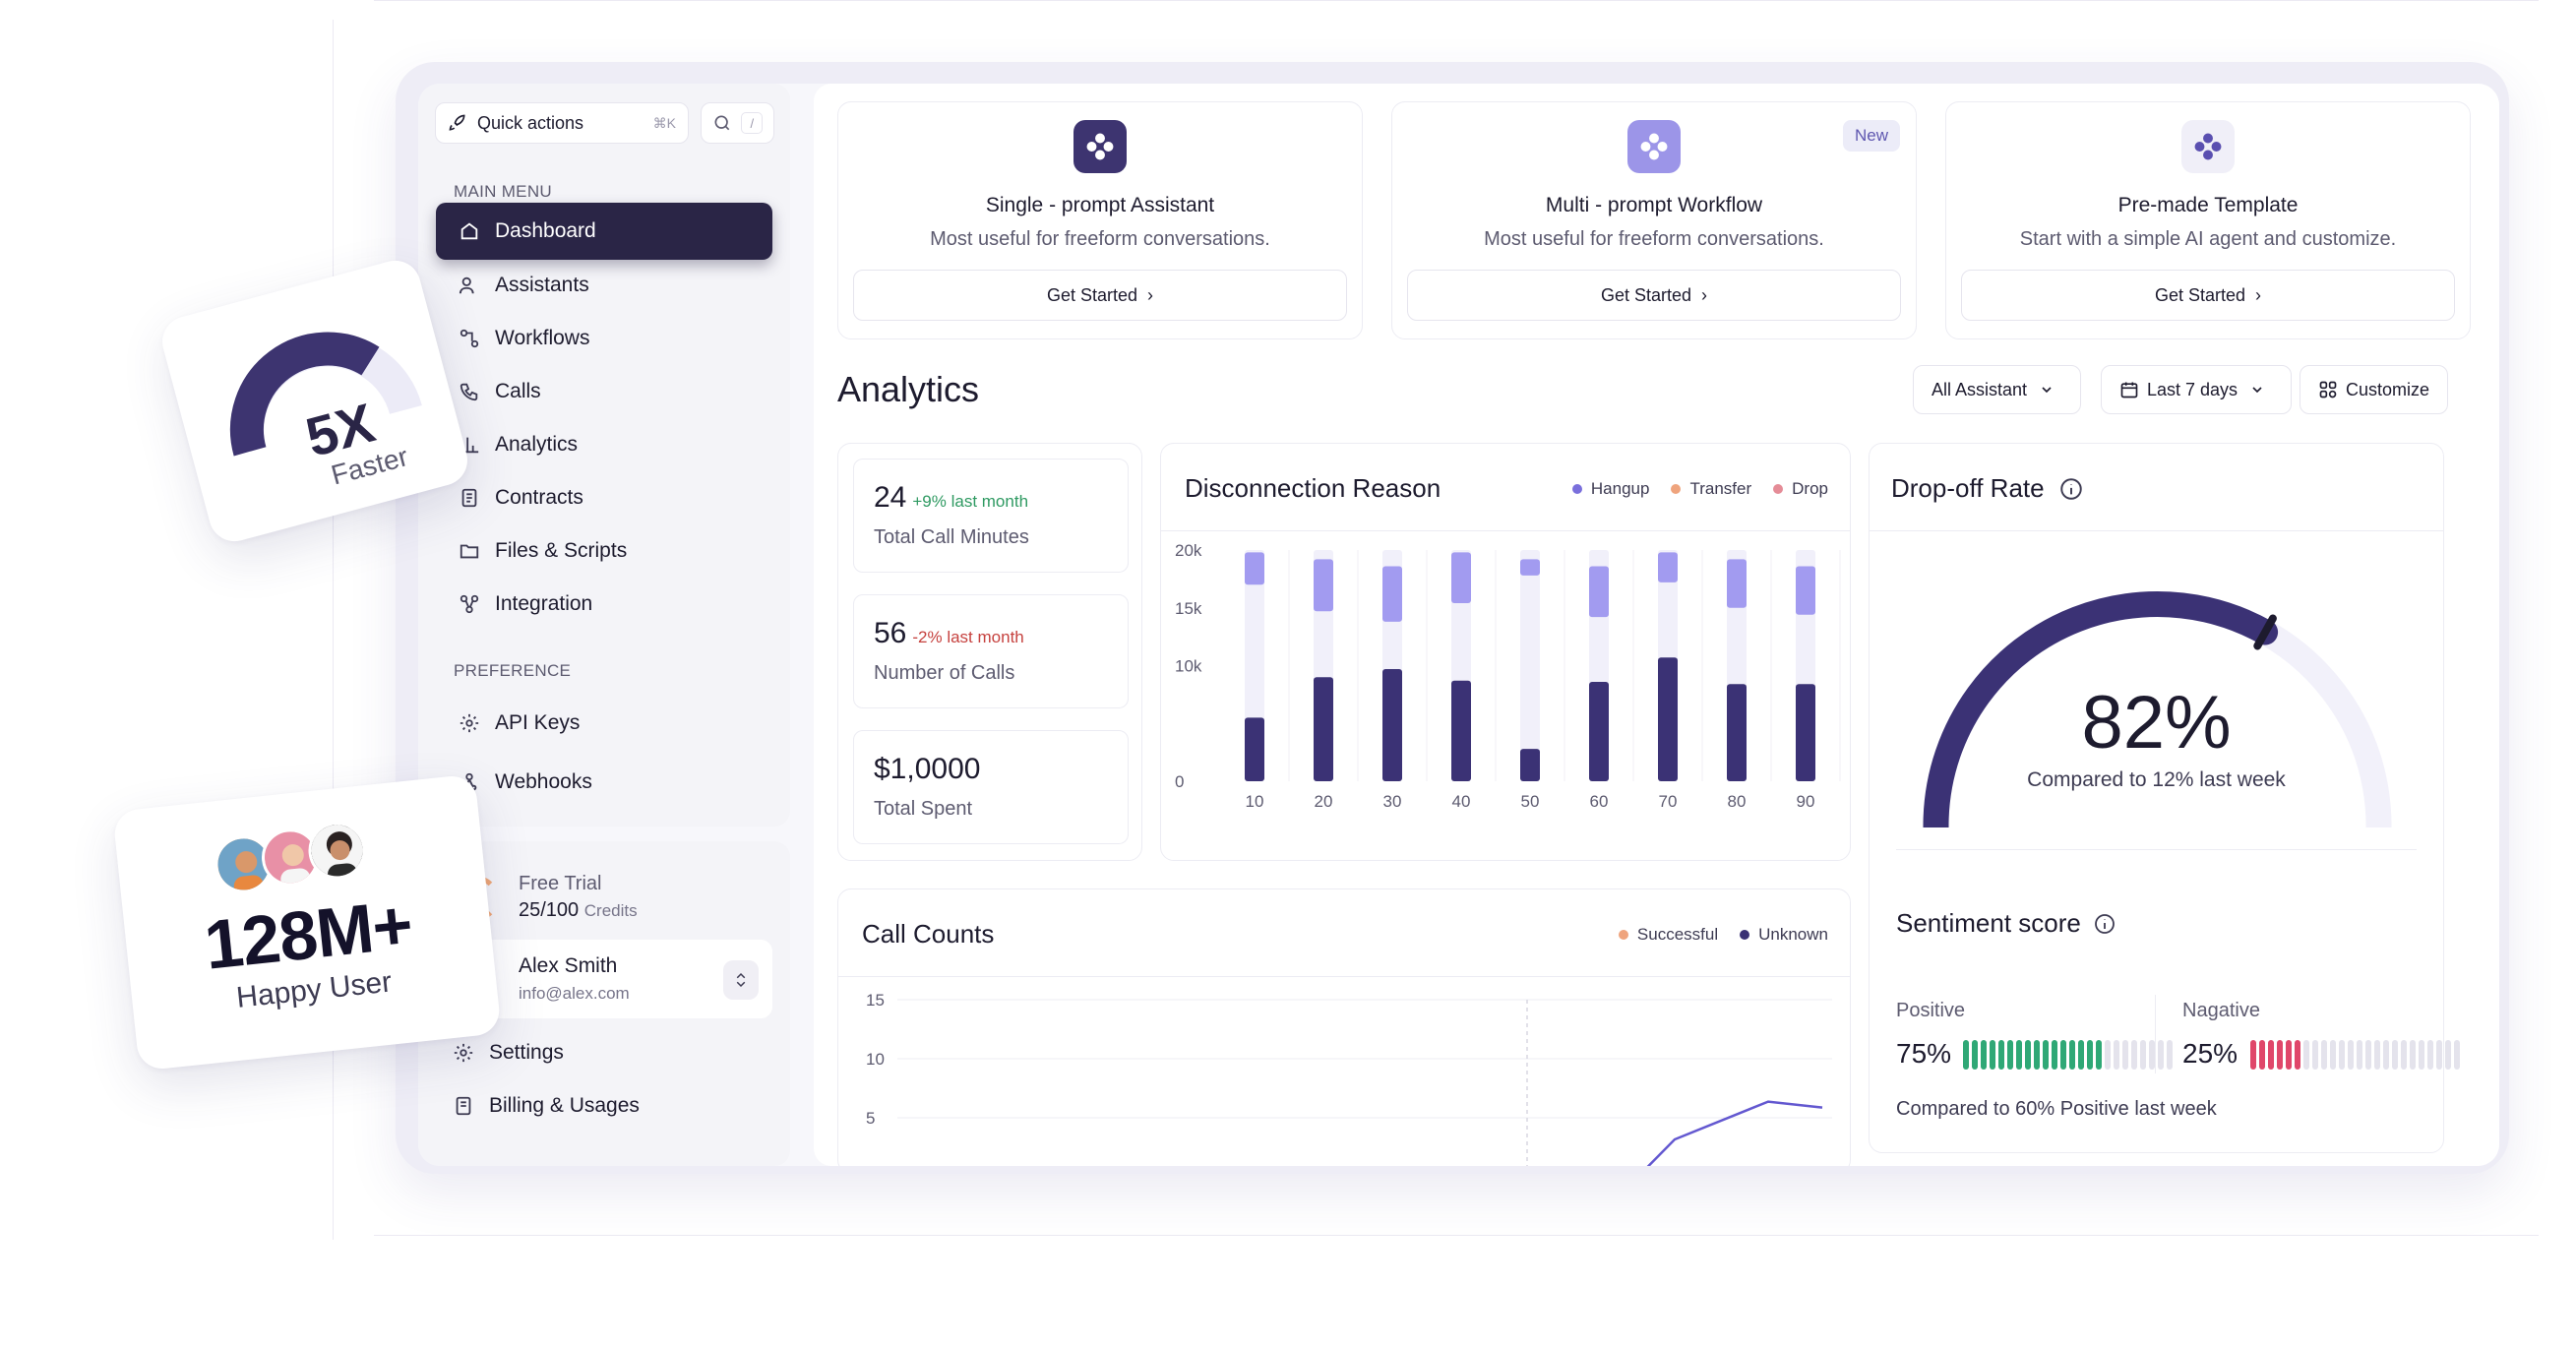  What do you see at coordinates (604, 232) in the screenshot?
I see `sidebar-item-dashboard: Dashboard` at bounding box center [604, 232].